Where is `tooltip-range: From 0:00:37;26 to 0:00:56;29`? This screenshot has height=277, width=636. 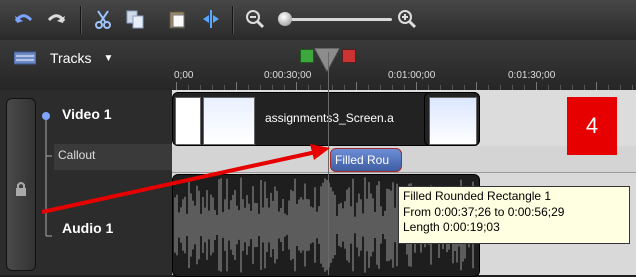
tooltip-range: From 0:00:37;26 to 0:00:56;29 is located at coordinates (484, 211).